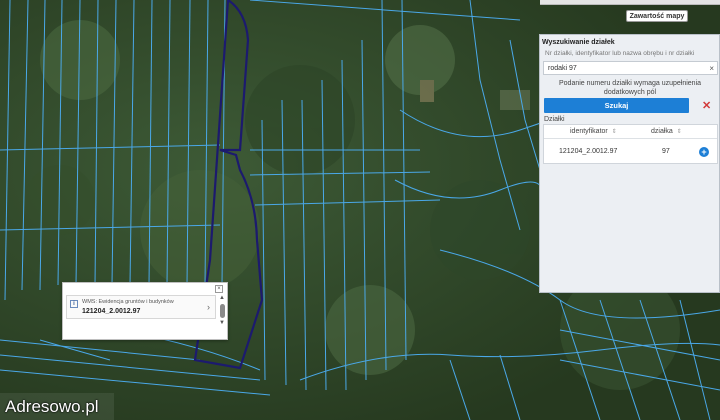 The image size is (720, 420). What do you see at coordinates (111, 311) in the screenshot?
I see `feature-identifier: 121204_2.0012.97` at bounding box center [111, 311].